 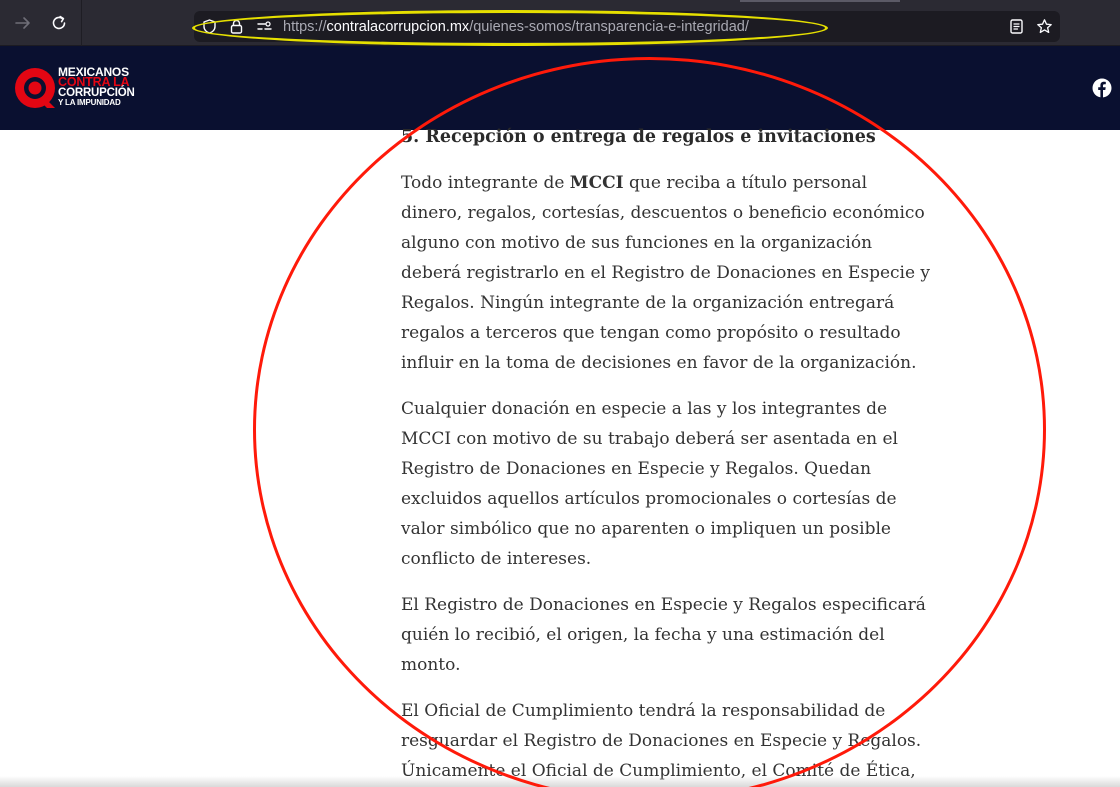 I want to click on arrow-right-icon, so click(x=22, y=23).